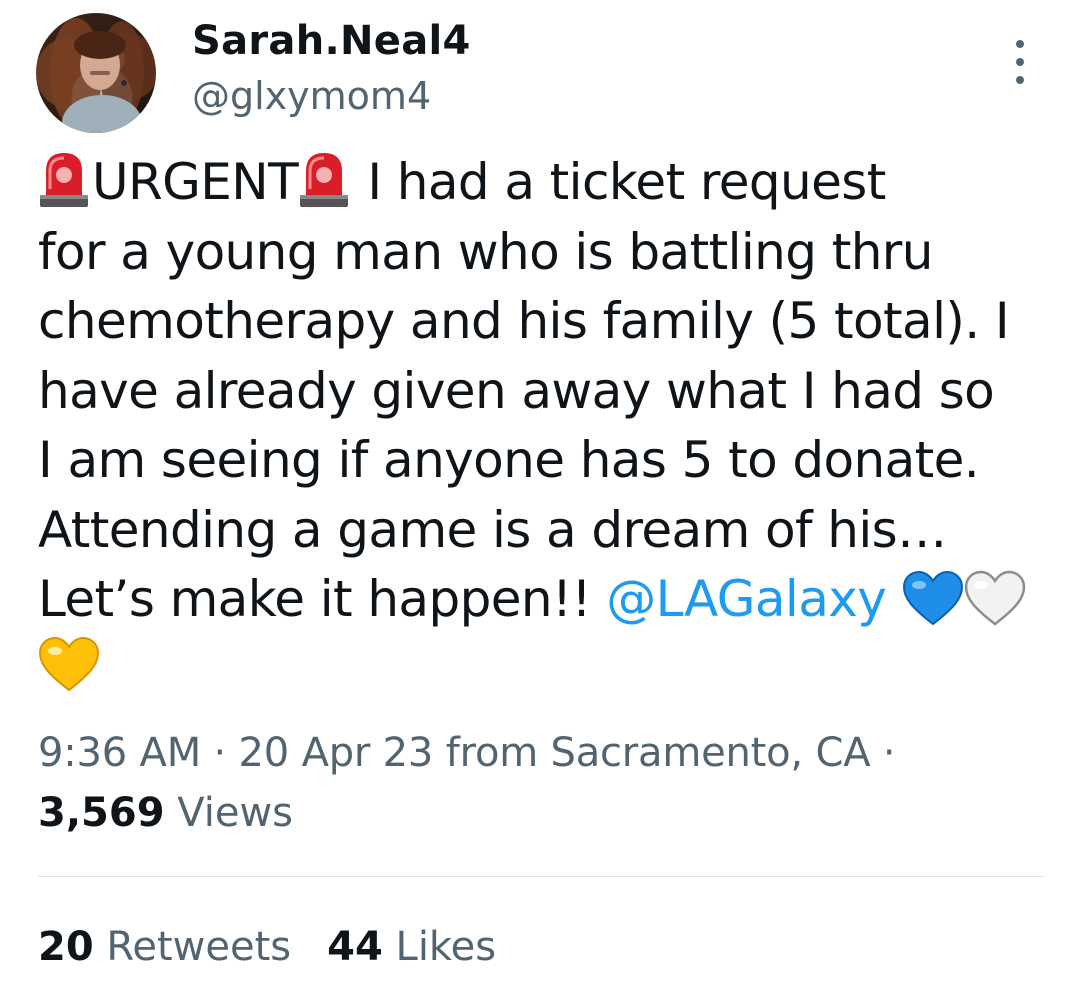  I want to click on tweet-line-7-text: Let’s make it happen!!, so click(322, 599).